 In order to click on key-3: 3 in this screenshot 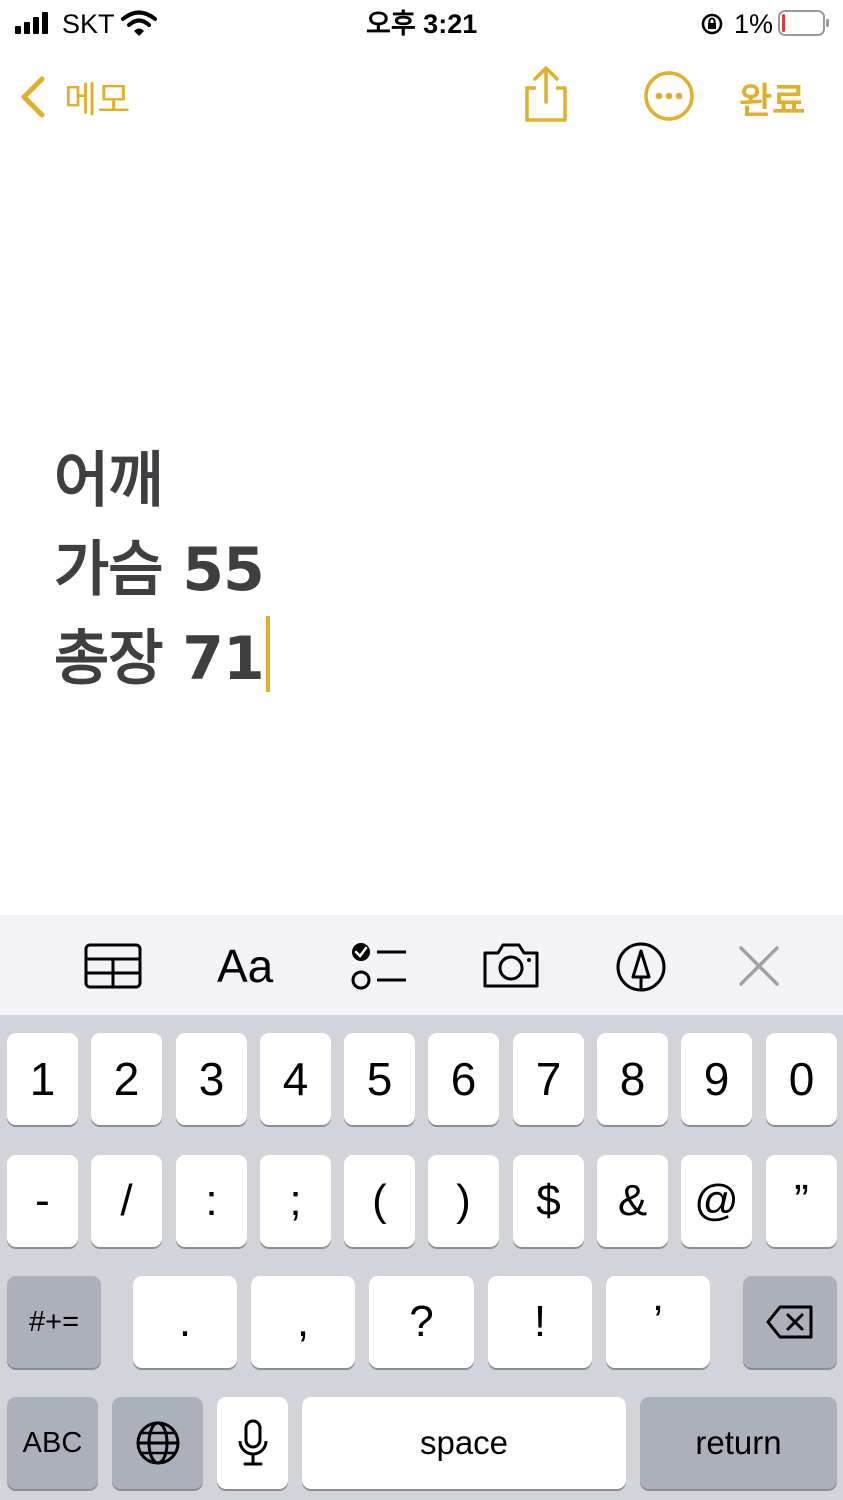, I will do `click(211, 1079)`.